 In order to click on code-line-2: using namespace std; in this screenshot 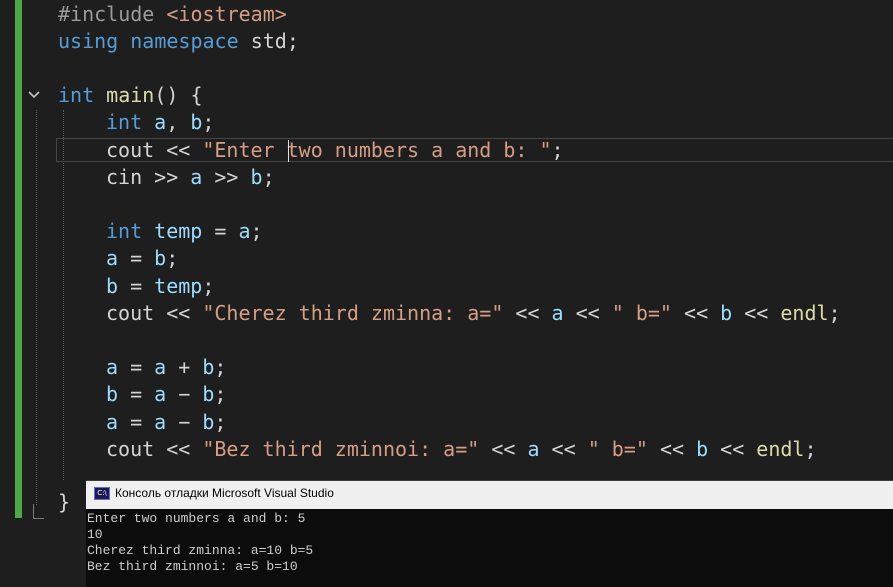, I will do `click(178, 41)`.